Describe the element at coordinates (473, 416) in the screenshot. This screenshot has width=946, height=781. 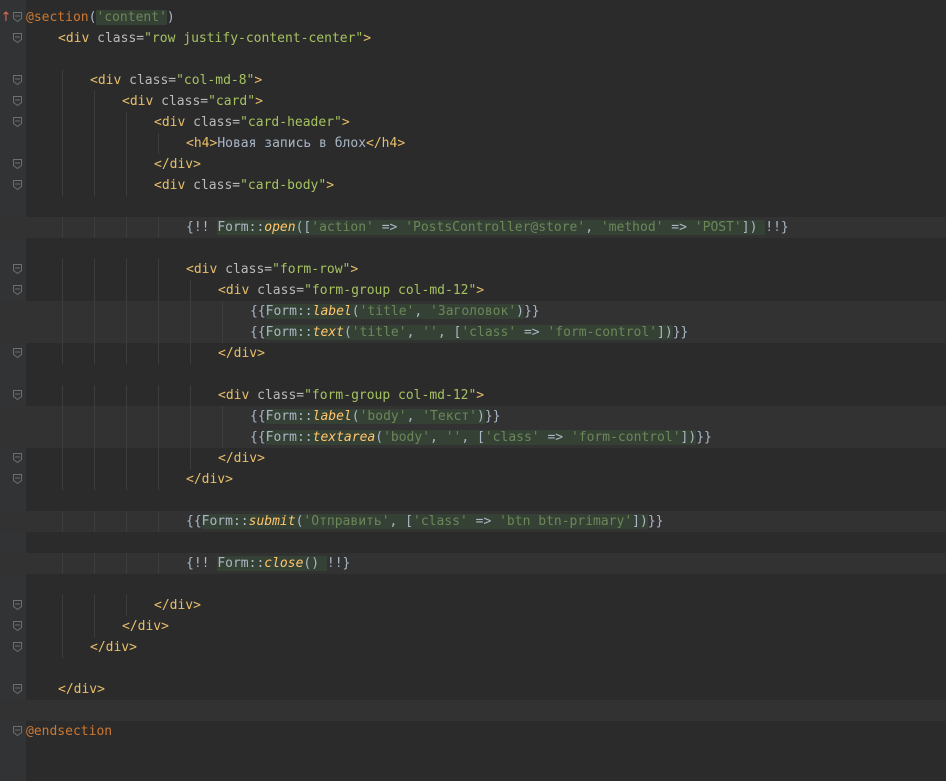
I see `code-line: {{Form::label('body', 'Текст')}}` at that location.